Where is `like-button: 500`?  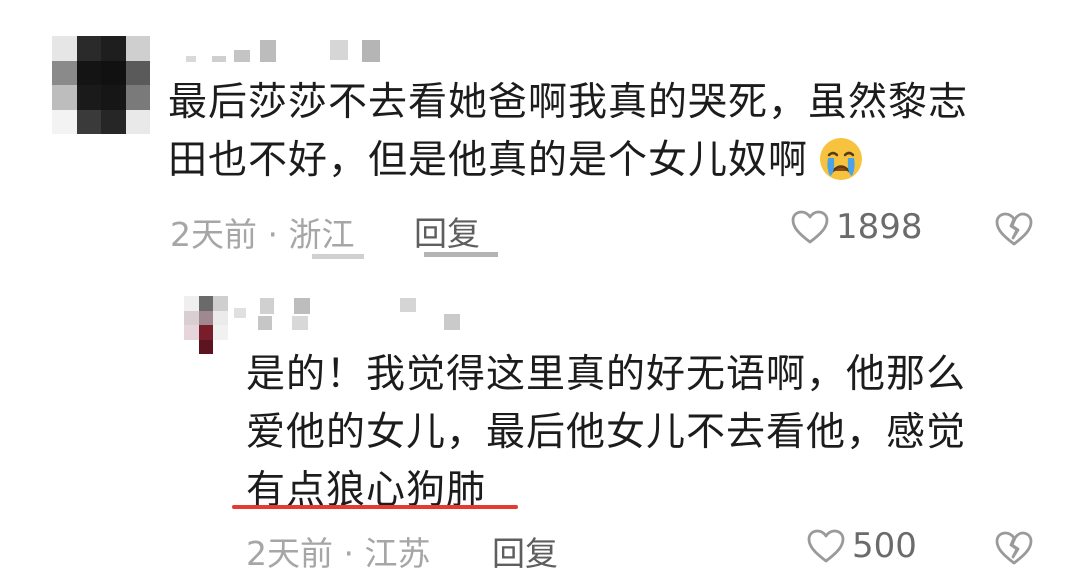 like-button: 500 is located at coordinates (861, 546).